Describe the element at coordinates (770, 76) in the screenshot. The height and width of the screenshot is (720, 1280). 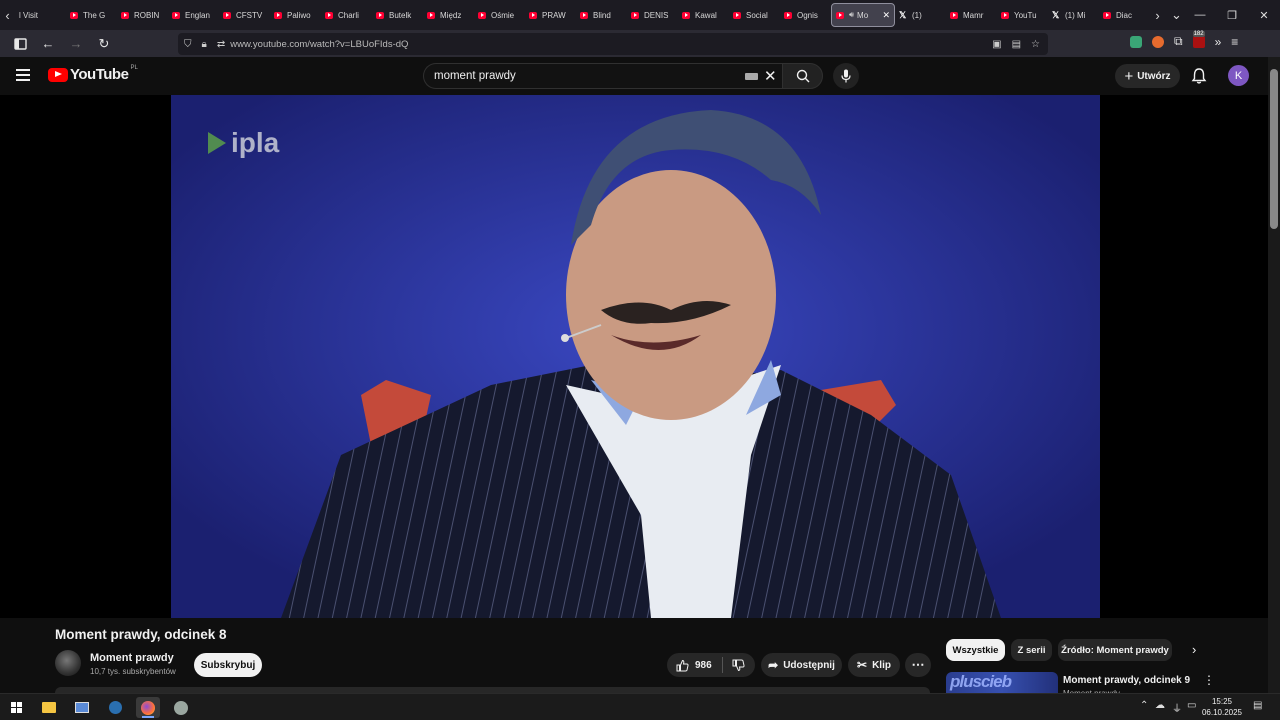
I see `clear-search-icon: ✕` at that location.